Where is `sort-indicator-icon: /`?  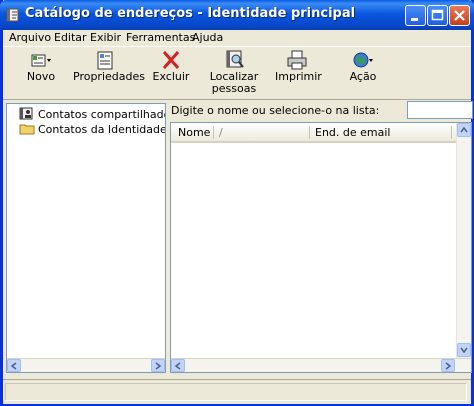
sort-indicator-icon: / is located at coordinates (221, 132).